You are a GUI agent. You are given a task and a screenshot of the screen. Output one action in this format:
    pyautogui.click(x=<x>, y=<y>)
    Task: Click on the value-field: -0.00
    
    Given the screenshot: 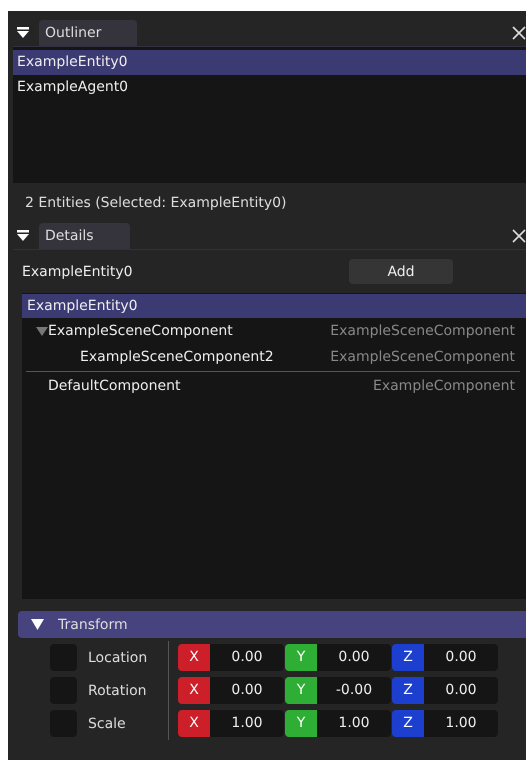 What is the action you would take?
    pyautogui.click(x=354, y=690)
    